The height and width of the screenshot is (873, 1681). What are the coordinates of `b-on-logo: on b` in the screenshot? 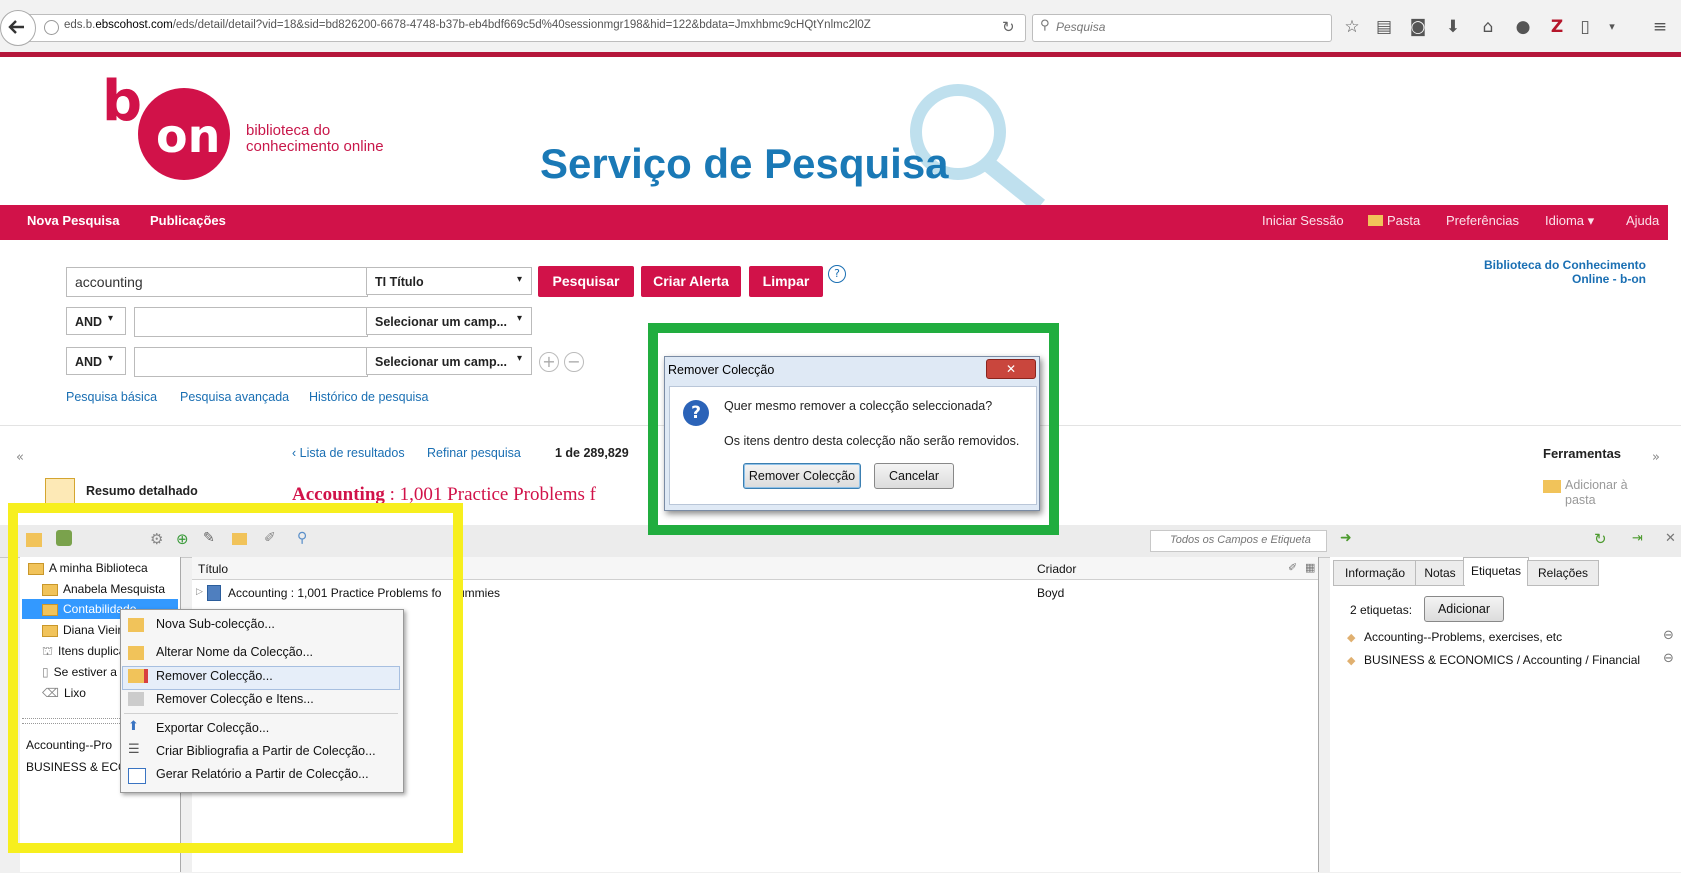 It's located at (166, 130).